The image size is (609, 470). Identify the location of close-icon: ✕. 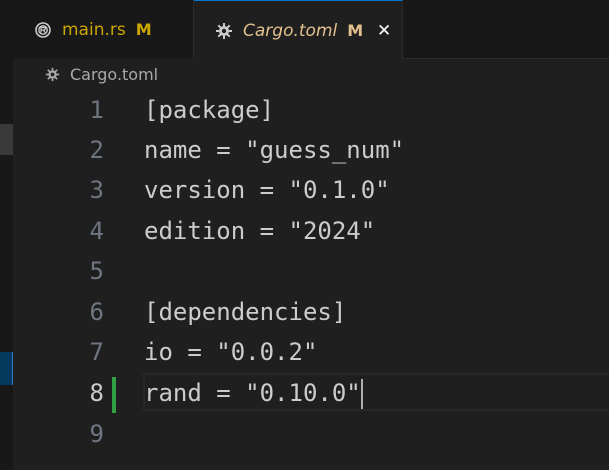
(384, 31).